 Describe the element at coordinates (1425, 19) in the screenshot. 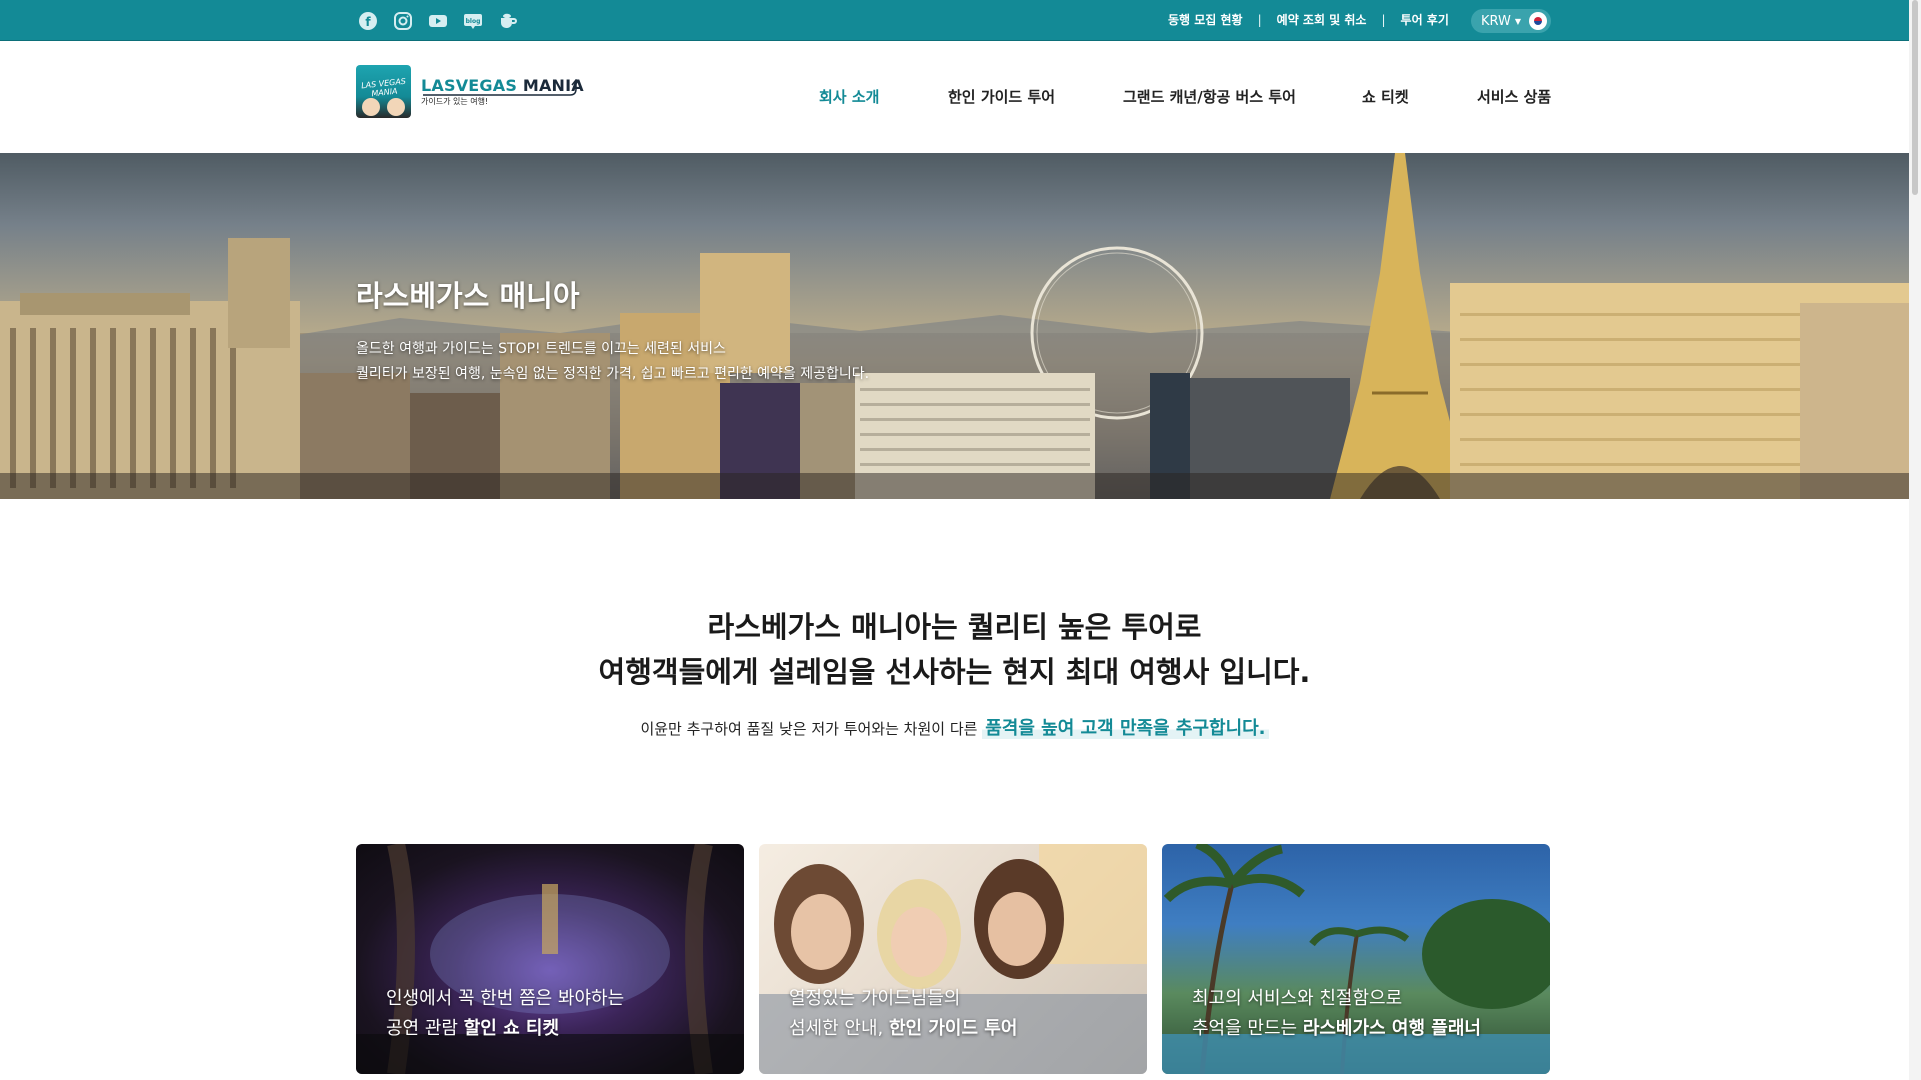

I see `link-tour-reviews: 투어 후기` at that location.